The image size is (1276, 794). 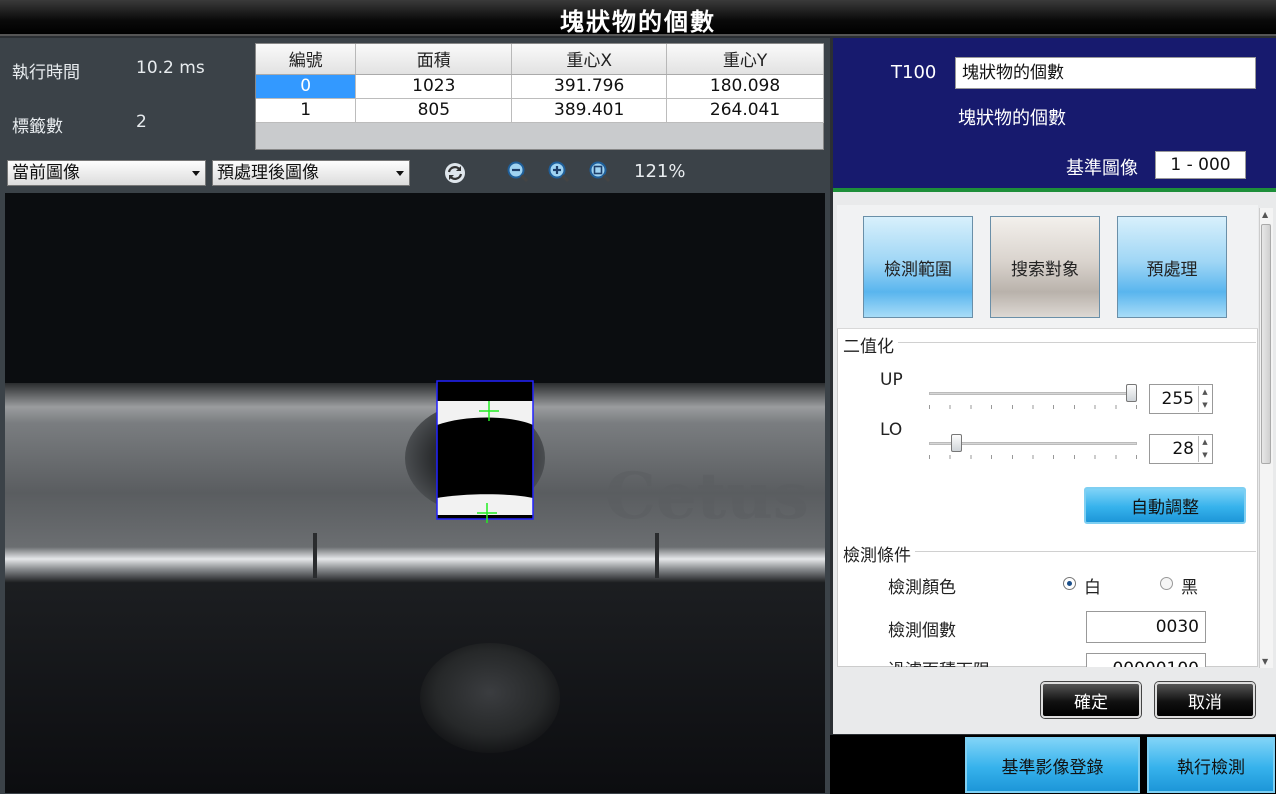 What do you see at coordinates (1012, 118) in the screenshot?
I see `tool-name-display: 塊狀物的個數` at bounding box center [1012, 118].